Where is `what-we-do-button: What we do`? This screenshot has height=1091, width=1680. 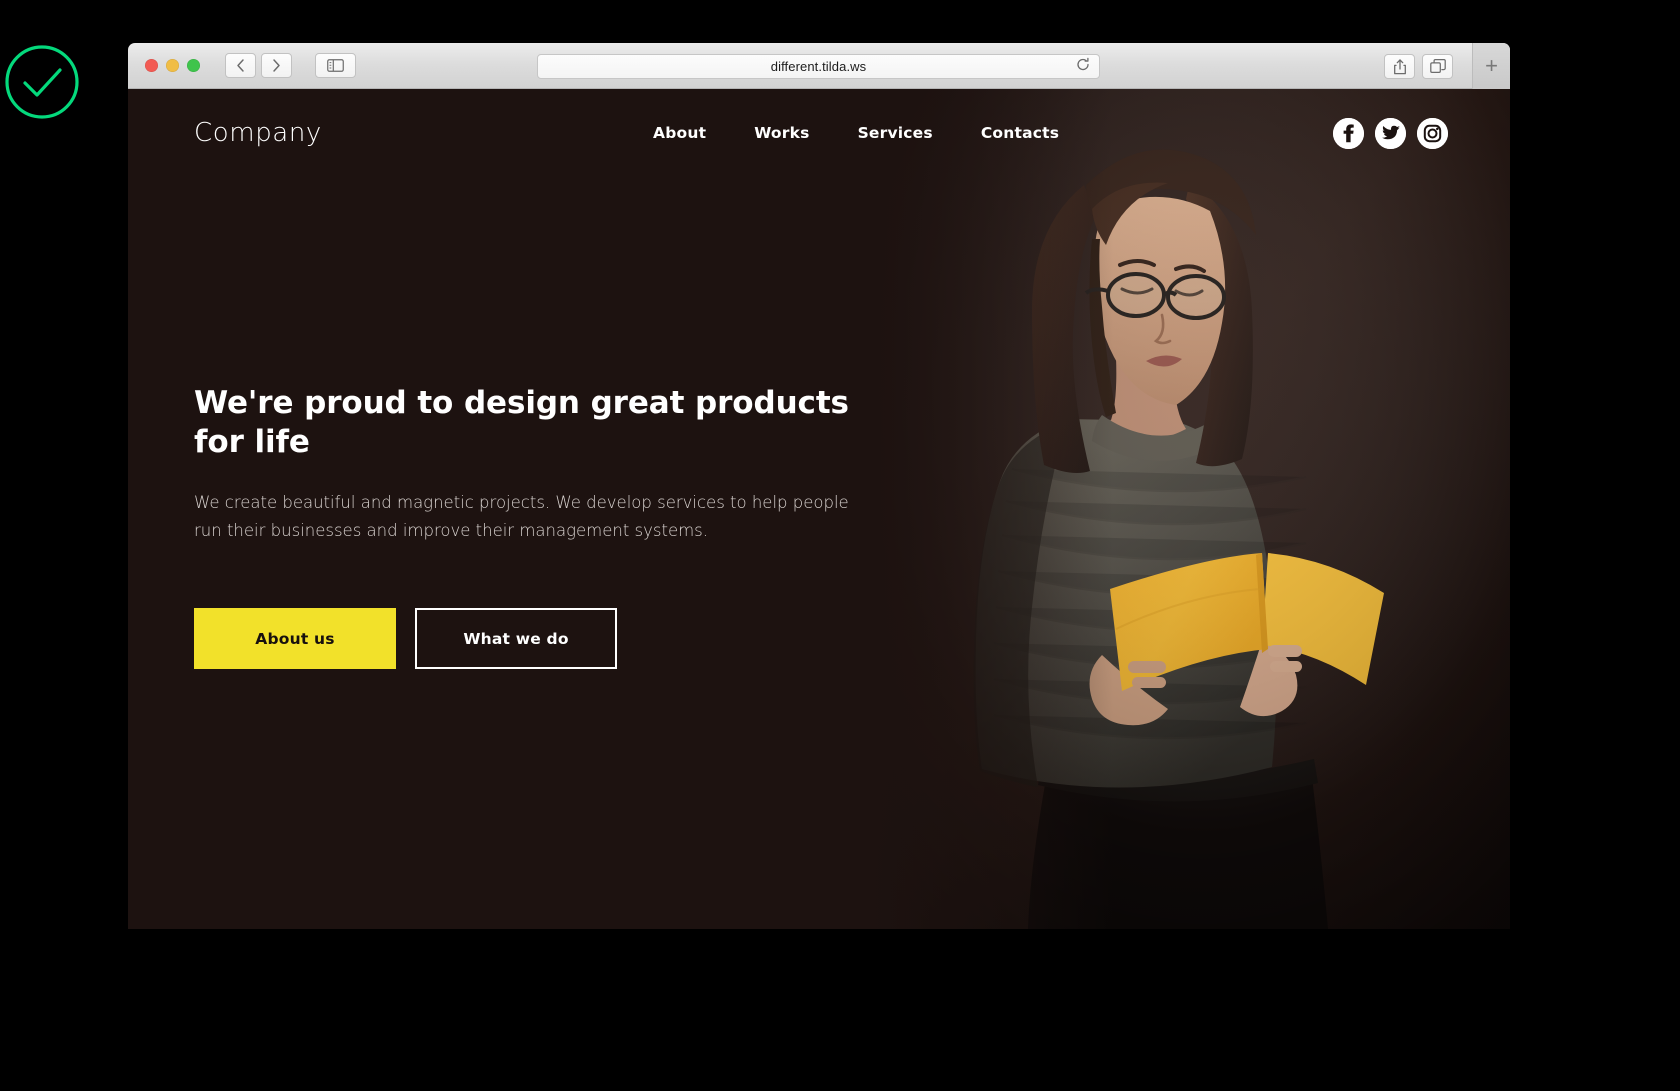
what-we-do-button: What we do is located at coordinates (516, 639).